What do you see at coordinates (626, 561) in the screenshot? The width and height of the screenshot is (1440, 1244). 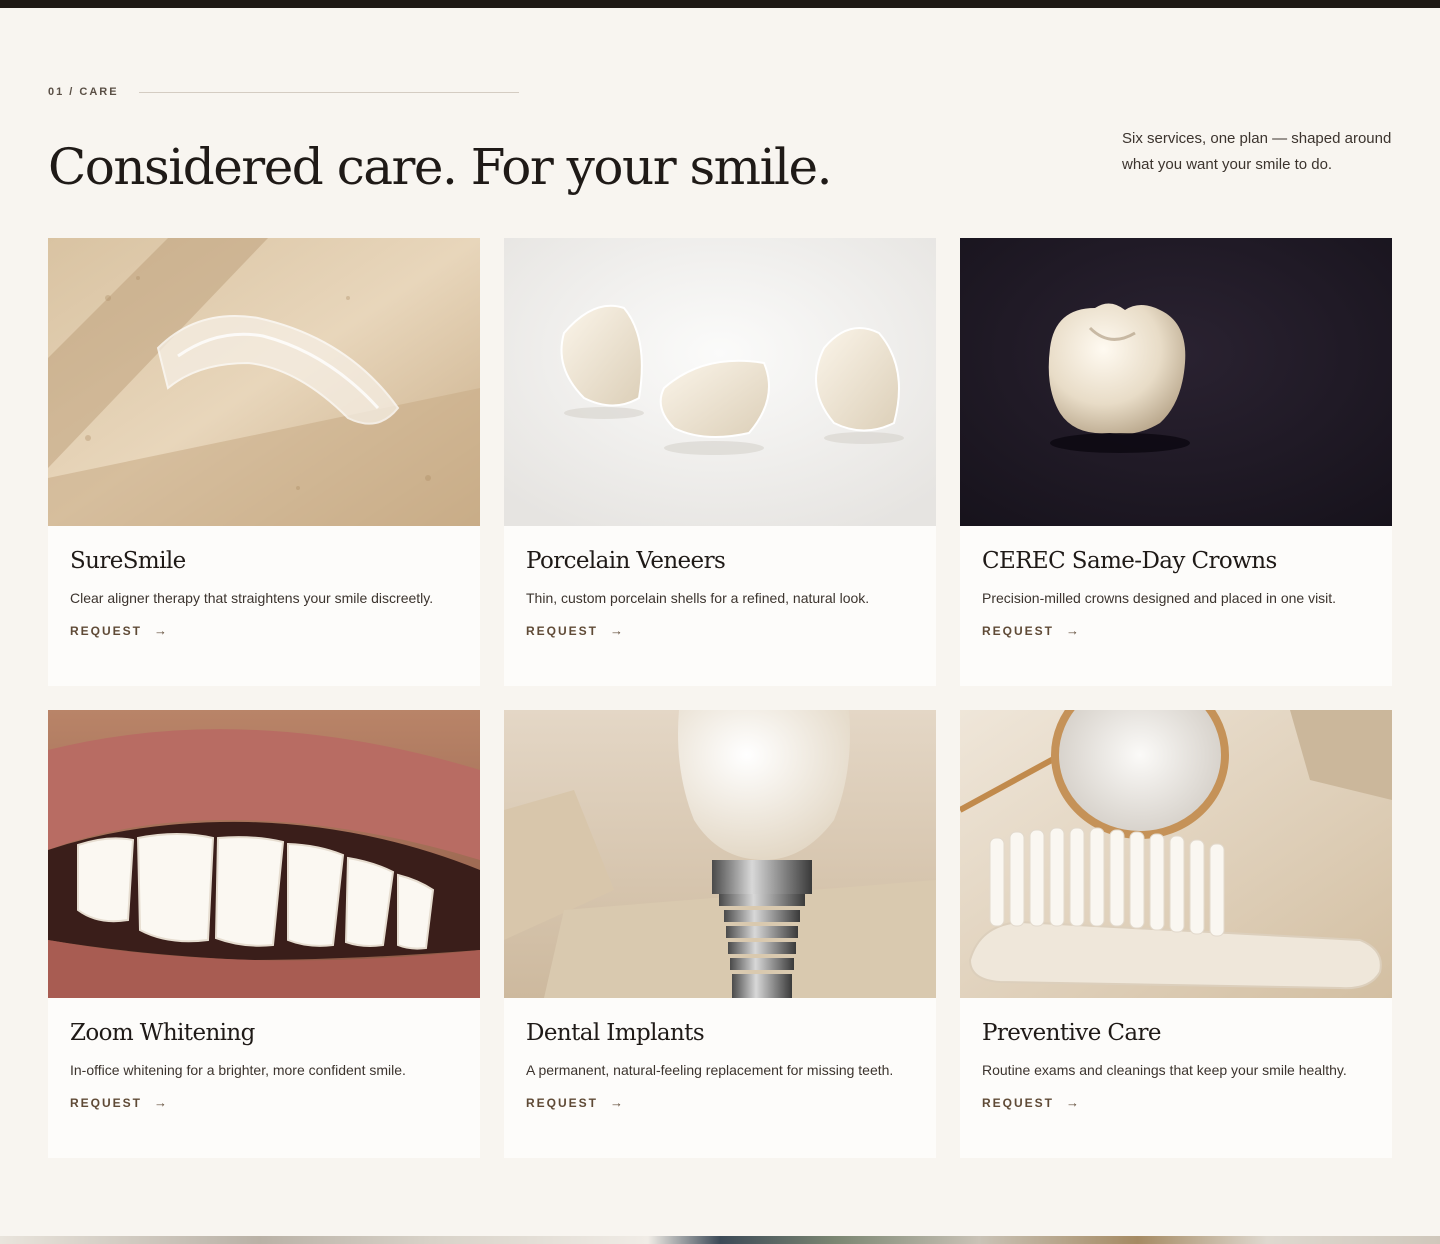 I see `card-title: Porcelain Veneers` at bounding box center [626, 561].